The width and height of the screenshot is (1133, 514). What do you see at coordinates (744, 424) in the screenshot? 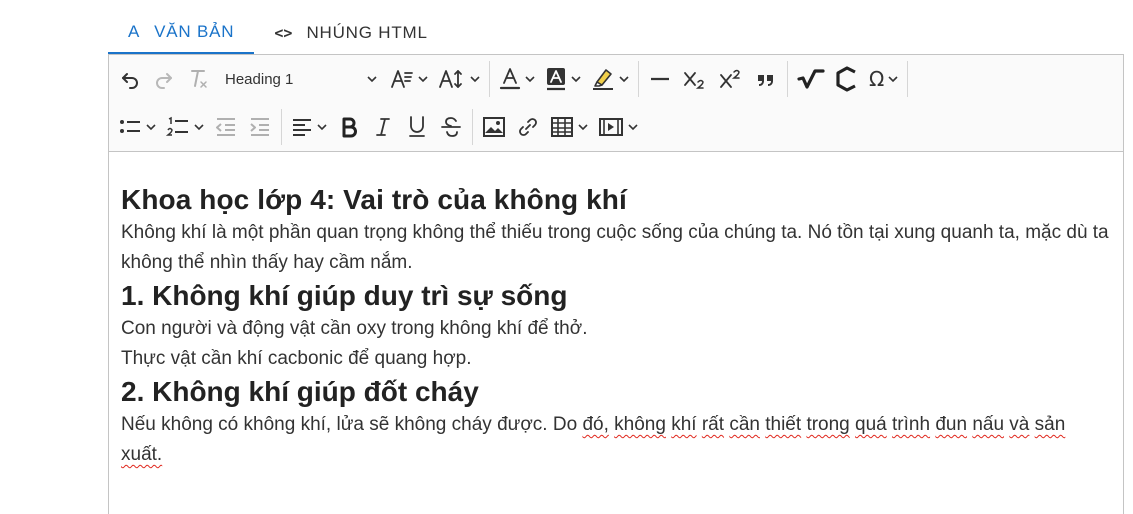
I see `misspelled-word: cần` at bounding box center [744, 424].